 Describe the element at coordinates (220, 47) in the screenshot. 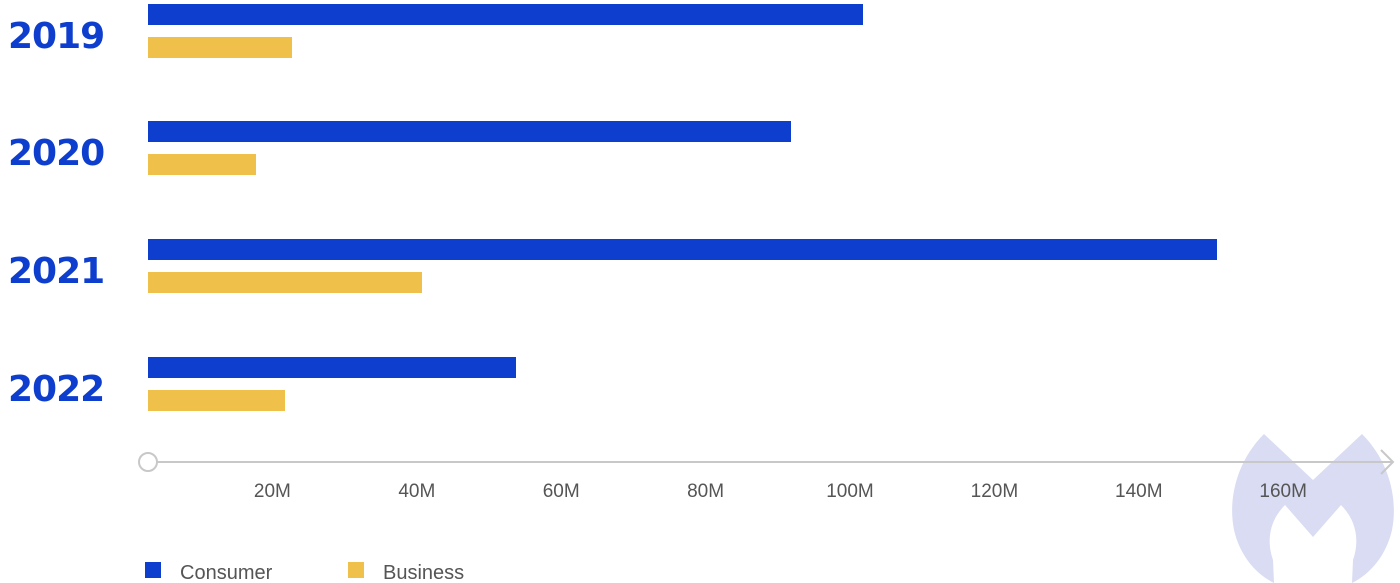

I see `bar-business-2019` at that location.